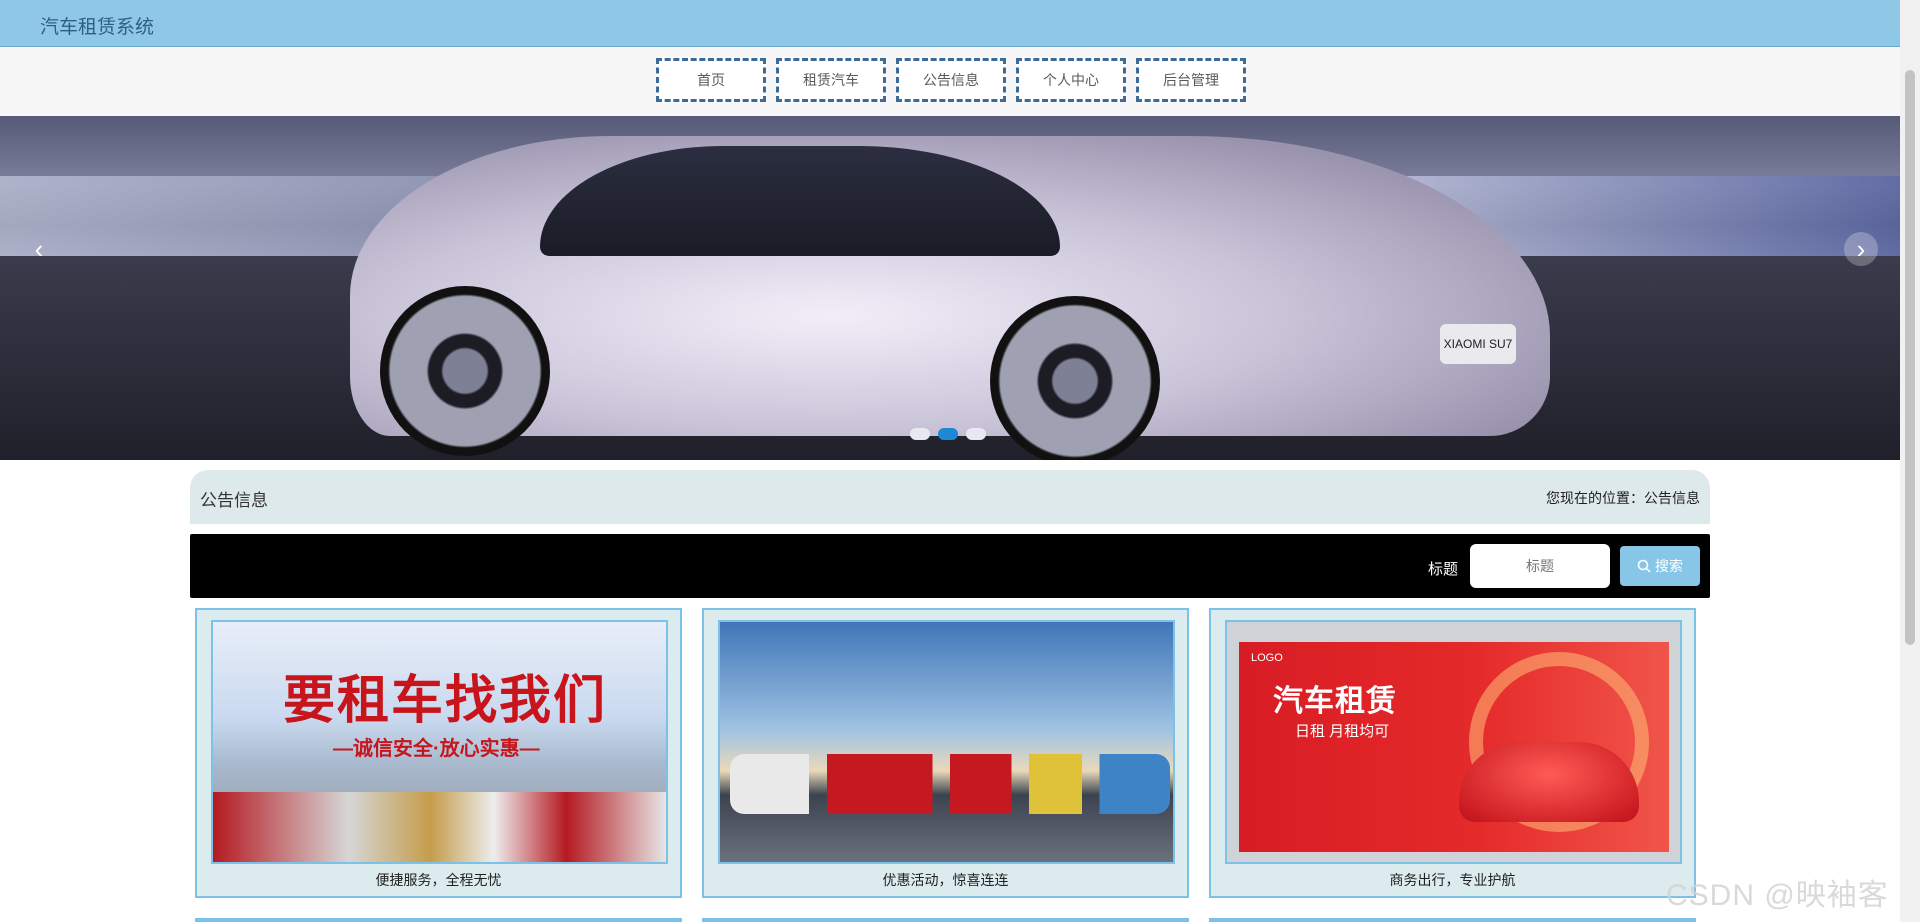  What do you see at coordinates (1644, 566) in the screenshot?
I see `search-icon` at bounding box center [1644, 566].